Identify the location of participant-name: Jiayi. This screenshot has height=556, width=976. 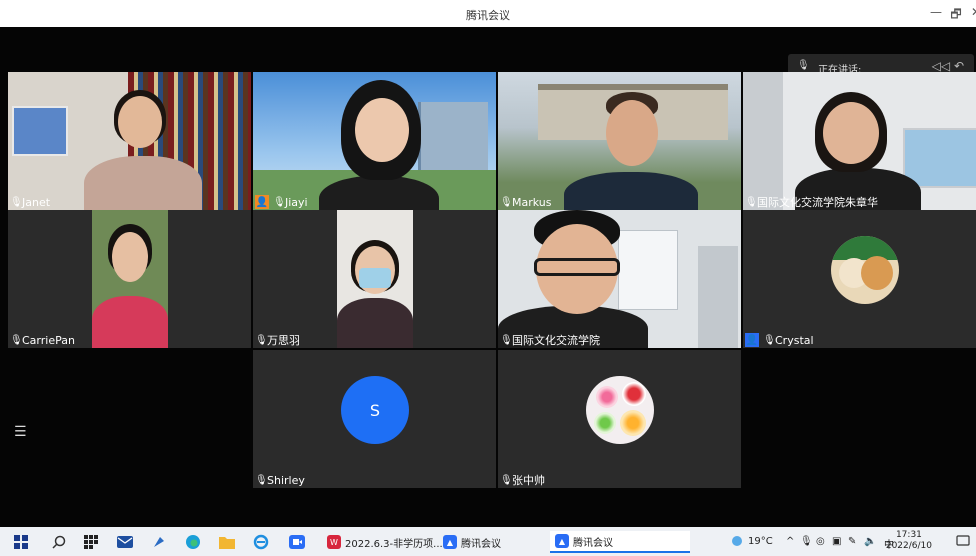
(296, 202).